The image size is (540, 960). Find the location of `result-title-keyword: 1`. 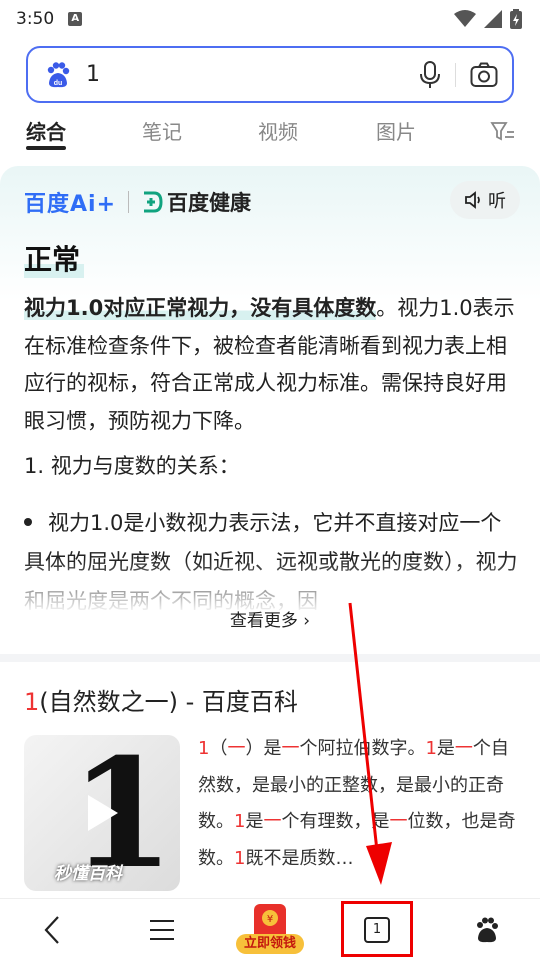

result-title-keyword: 1 is located at coordinates (32, 702).